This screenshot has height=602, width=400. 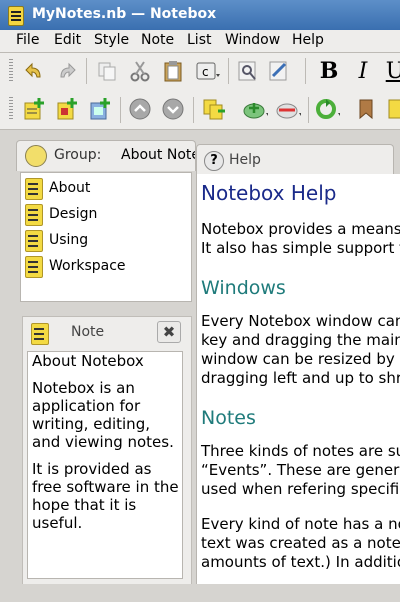 I want to click on list-item: Design, so click(x=105, y=214).